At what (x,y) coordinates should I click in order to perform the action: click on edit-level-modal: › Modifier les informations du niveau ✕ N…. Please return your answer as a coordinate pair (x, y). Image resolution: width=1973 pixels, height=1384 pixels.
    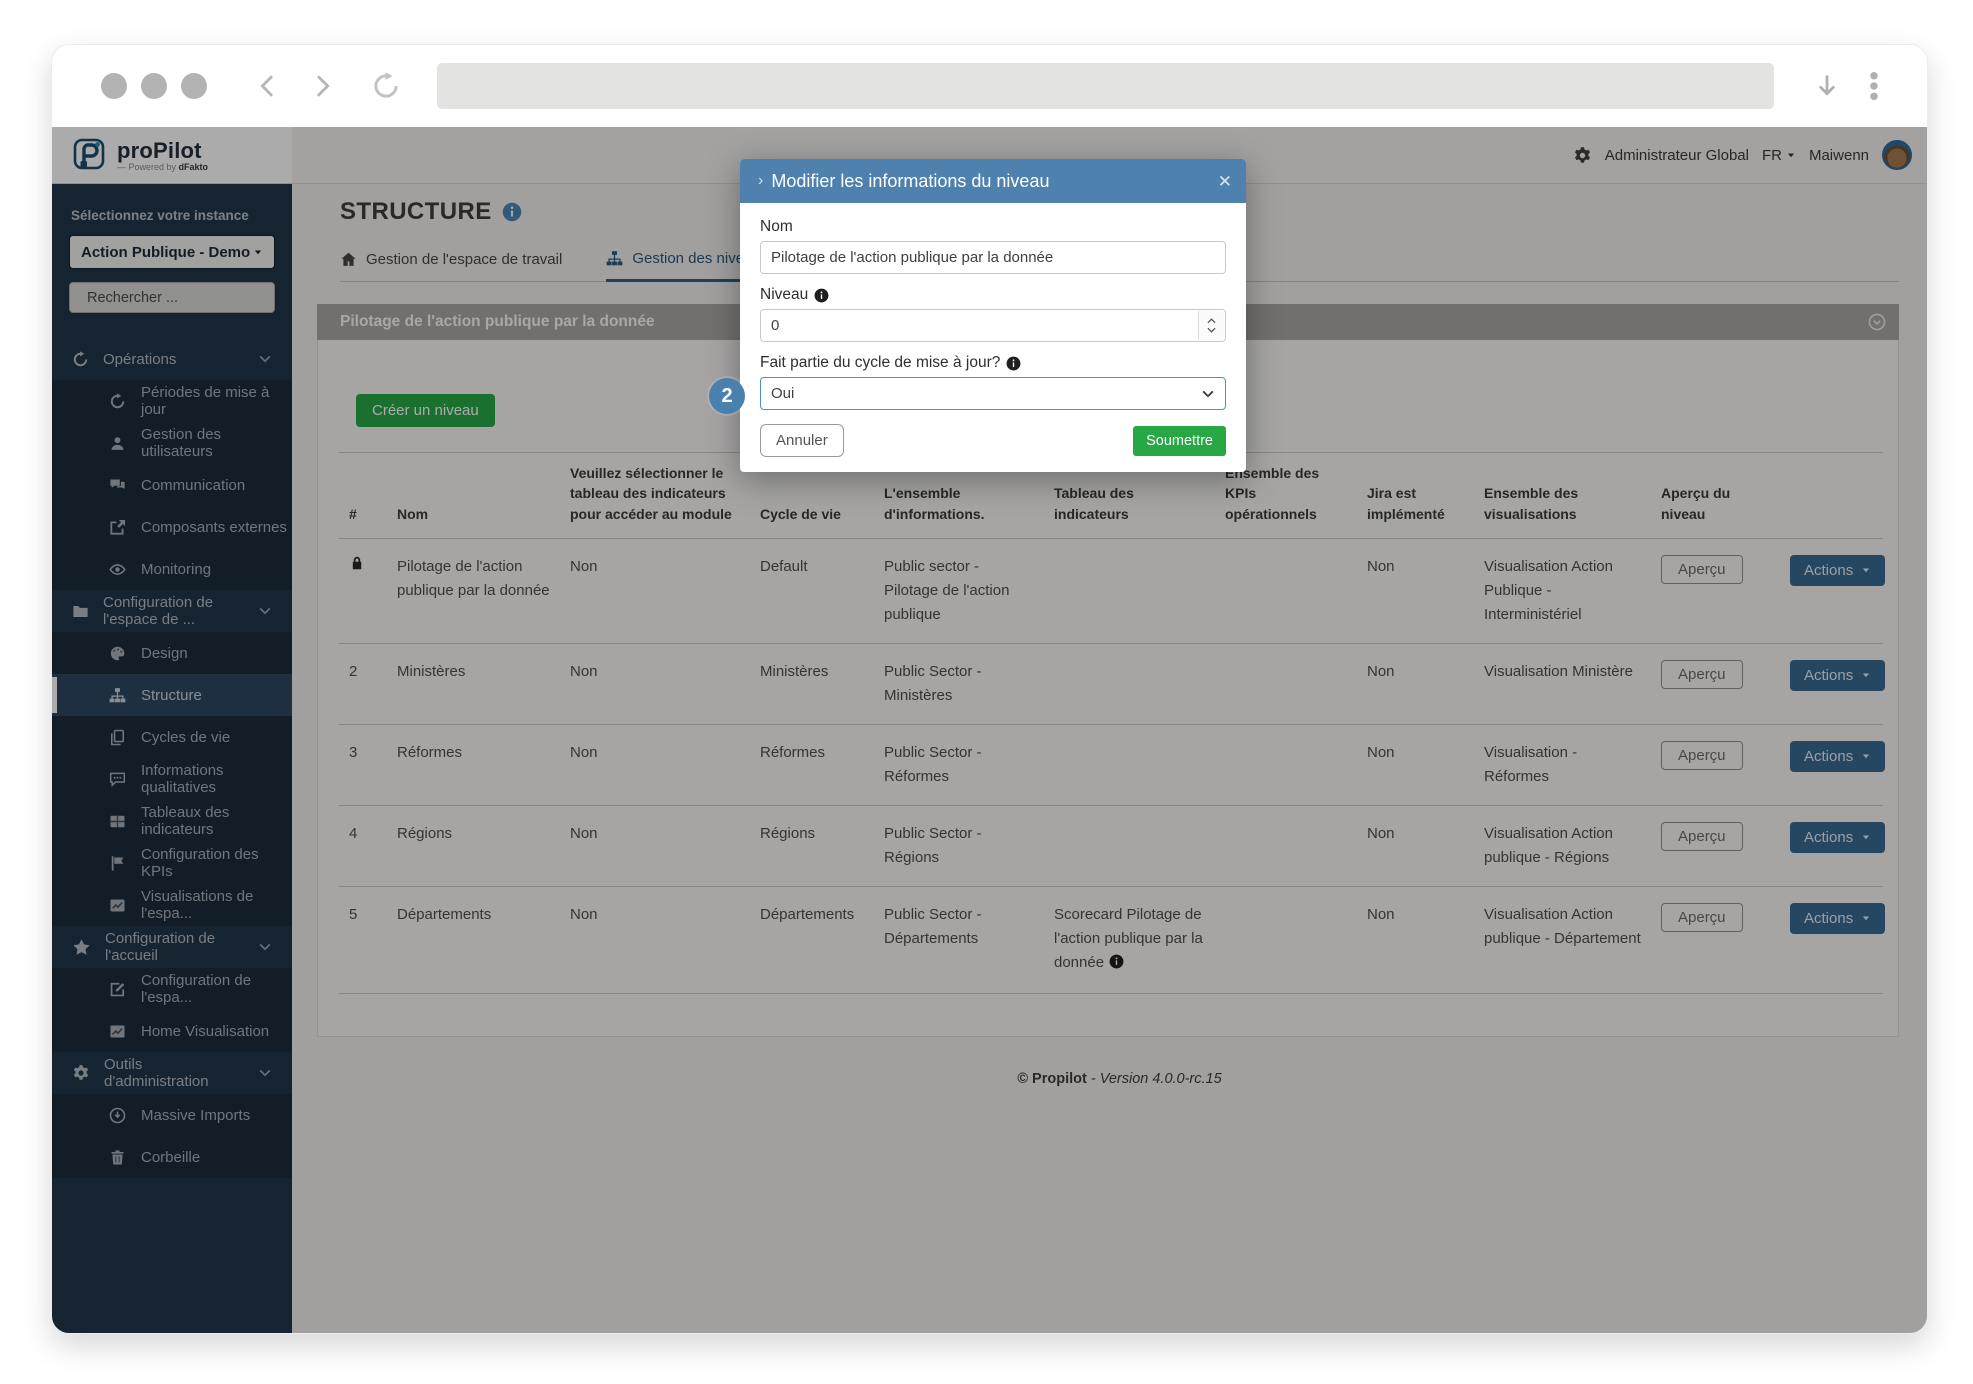
    Looking at the image, I should click on (993, 315).